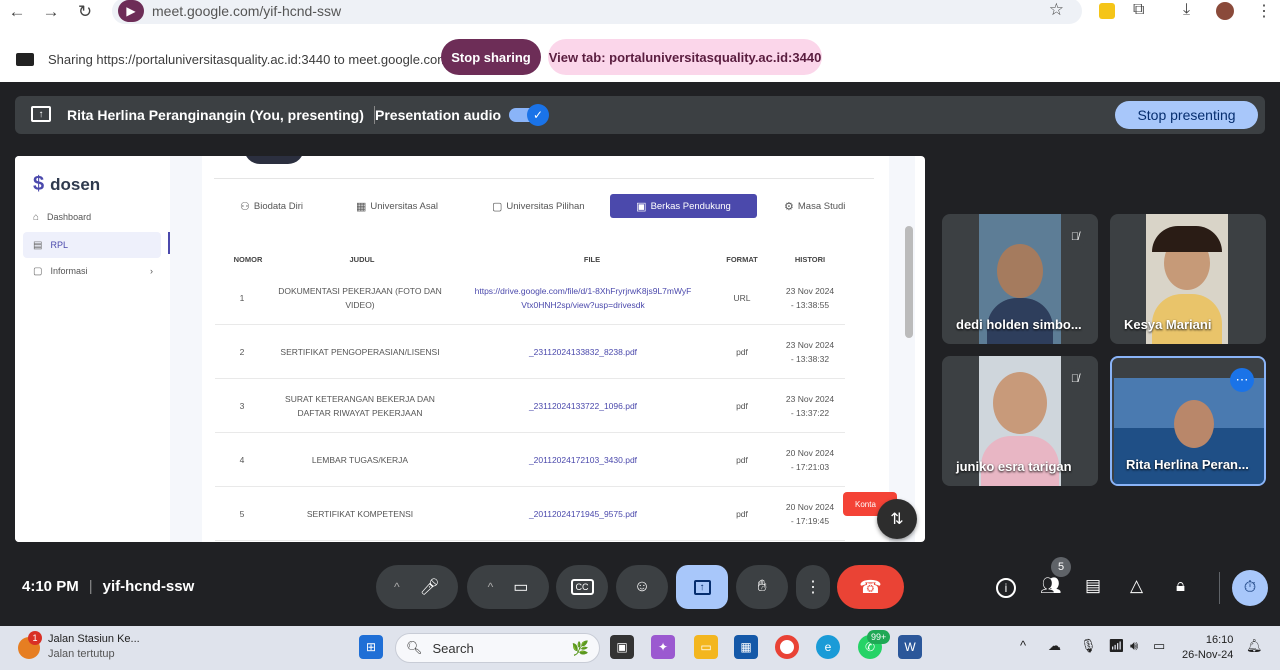 The width and height of the screenshot is (1280, 670). Describe the element at coordinates (278, 206) in the screenshot. I see `tab-label: Biodata Diri` at that location.